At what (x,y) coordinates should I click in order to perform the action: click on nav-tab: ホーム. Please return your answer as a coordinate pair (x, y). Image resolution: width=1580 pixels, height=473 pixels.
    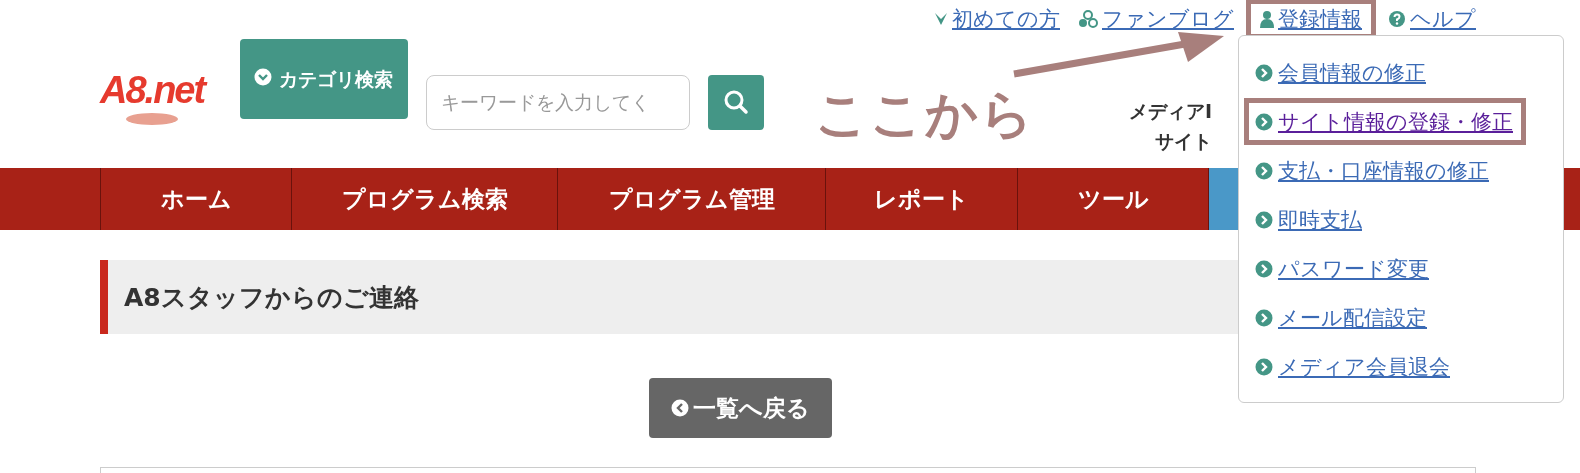
    Looking at the image, I should click on (195, 199).